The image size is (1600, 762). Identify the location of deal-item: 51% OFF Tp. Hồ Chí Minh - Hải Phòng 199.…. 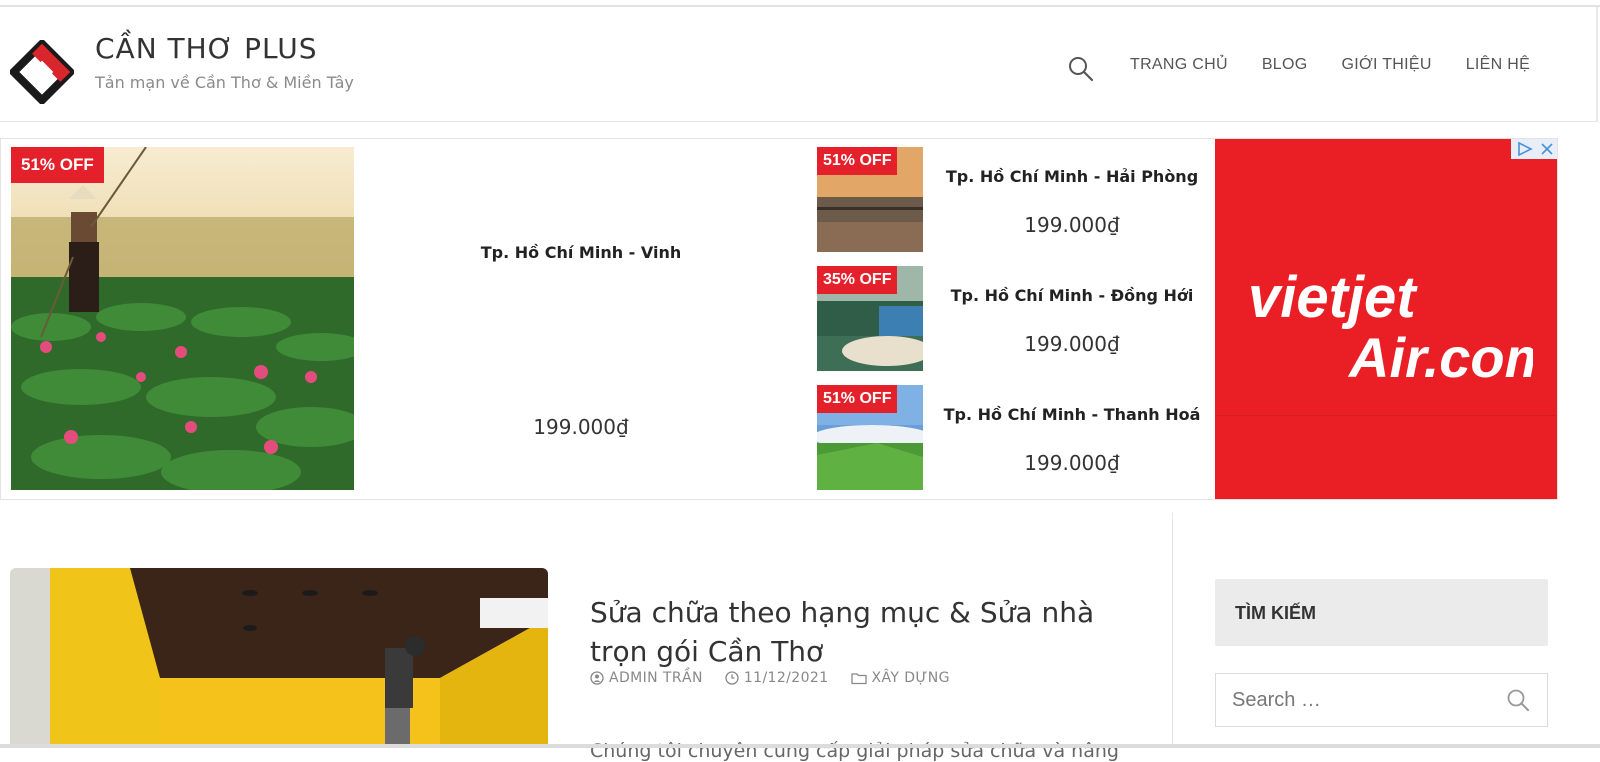
(1017, 199).